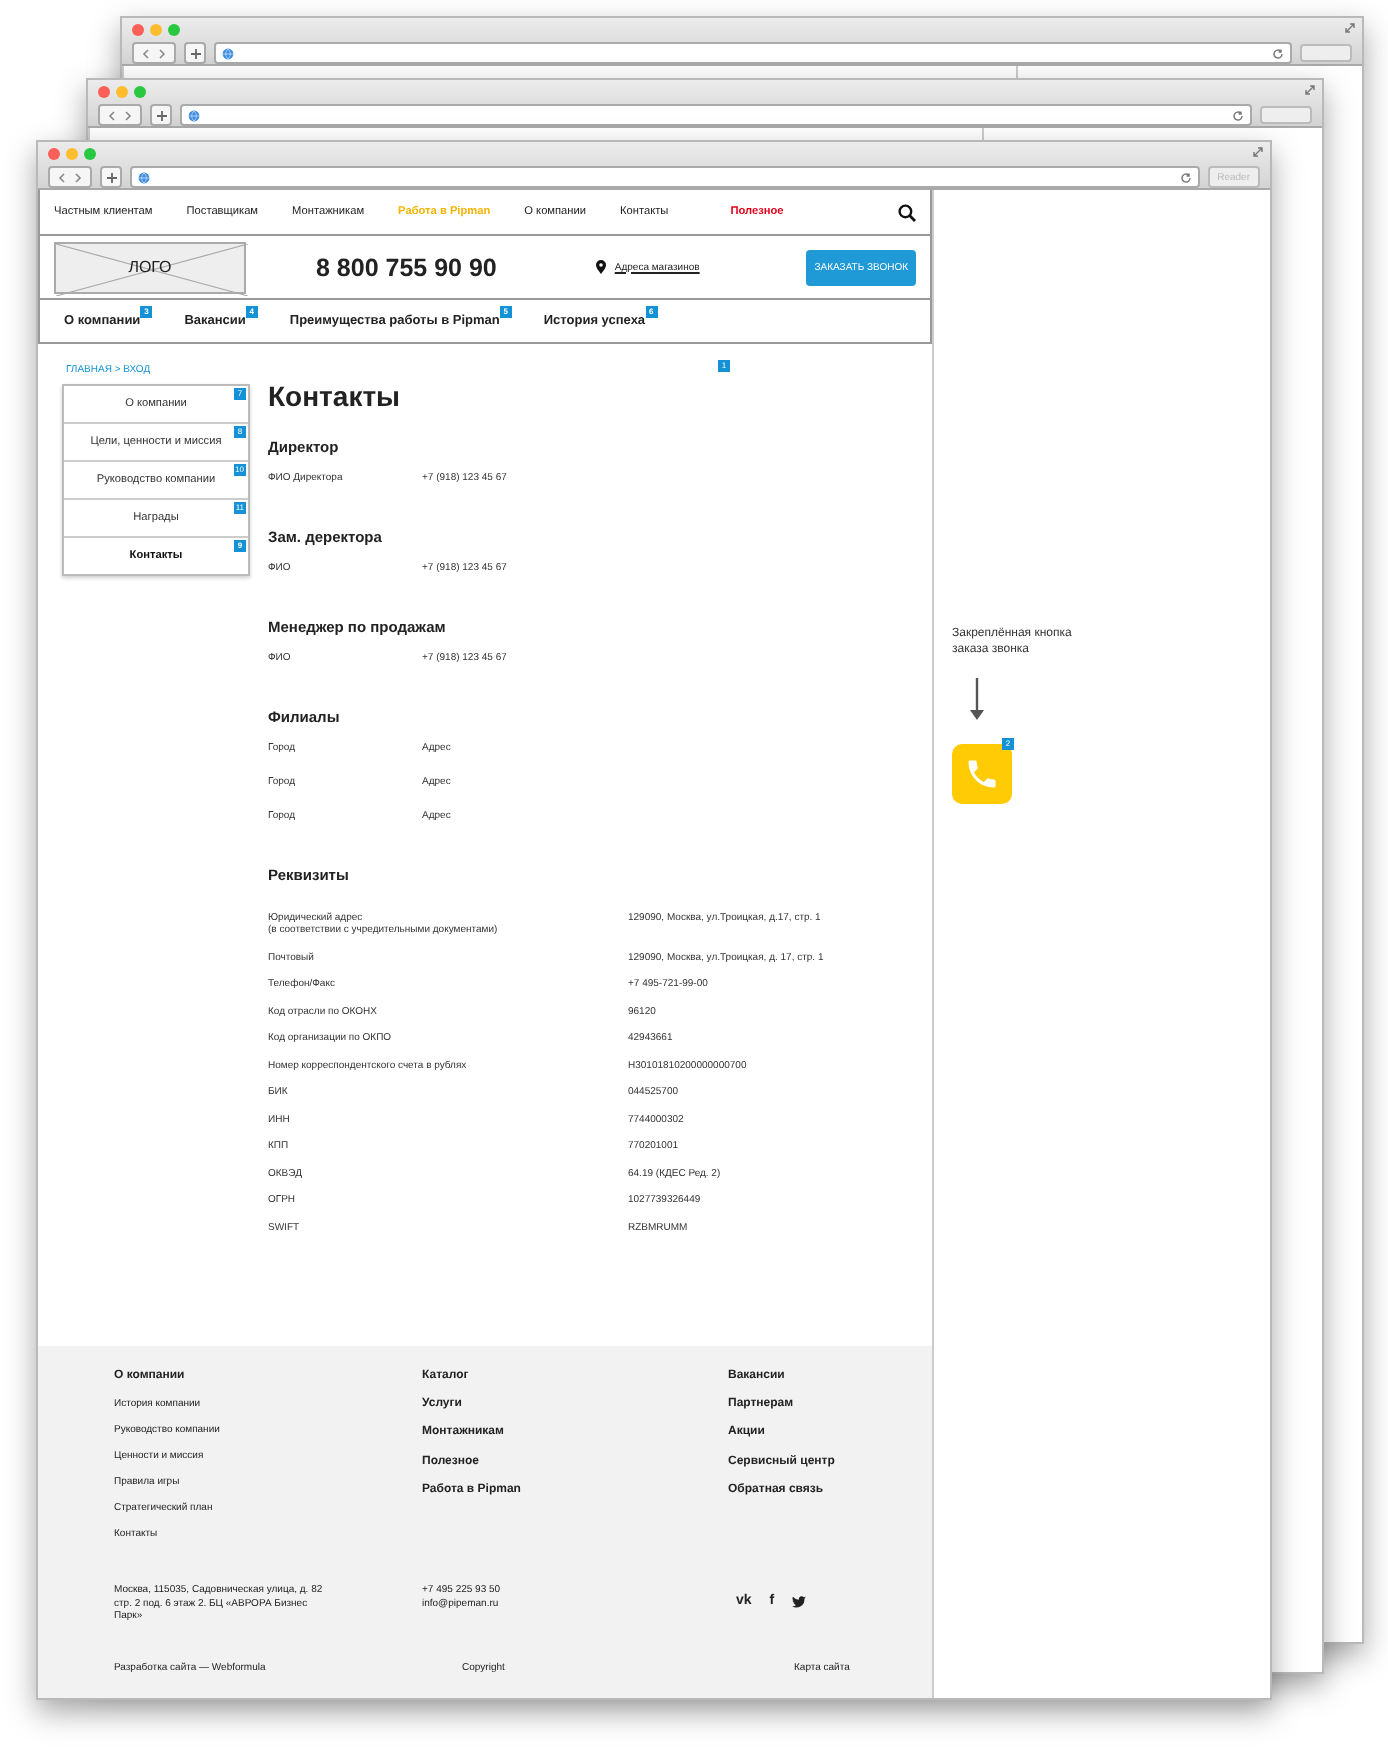 The width and height of the screenshot is (1388, 1748). What do you see at coordinates (601, 267) in the screenshot?
I see `location-pin-icon` at bounding box center [601, 267].